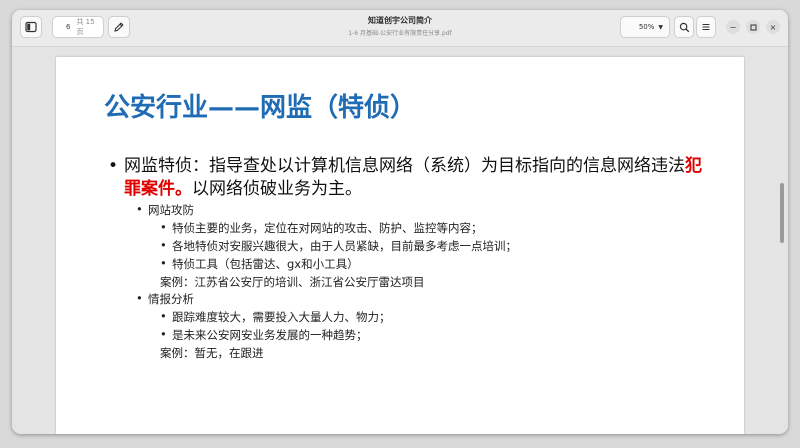  I want to click on list-item: • 跟踪难度较大，需要投入大量人力、物力；, so click(275, 317).